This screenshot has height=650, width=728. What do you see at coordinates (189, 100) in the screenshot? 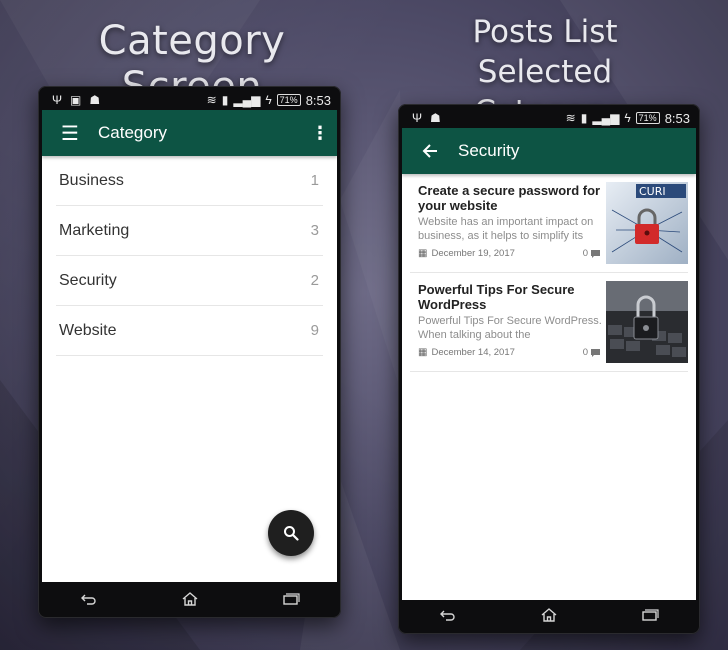
I see `status-bar: Ψ ▣ ☗ ≋ ▮ ▂▄▆ ϟ 71% 8:53` at bounding box center [189, 100].